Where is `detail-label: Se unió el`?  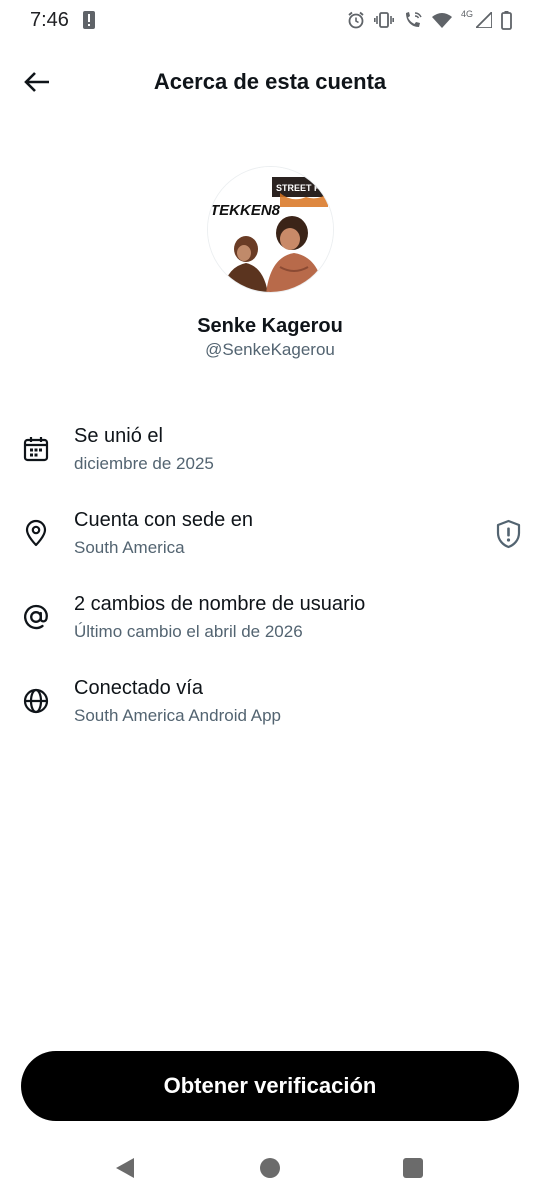
detail-label: Se unió el is located at coordinates (118, 436).